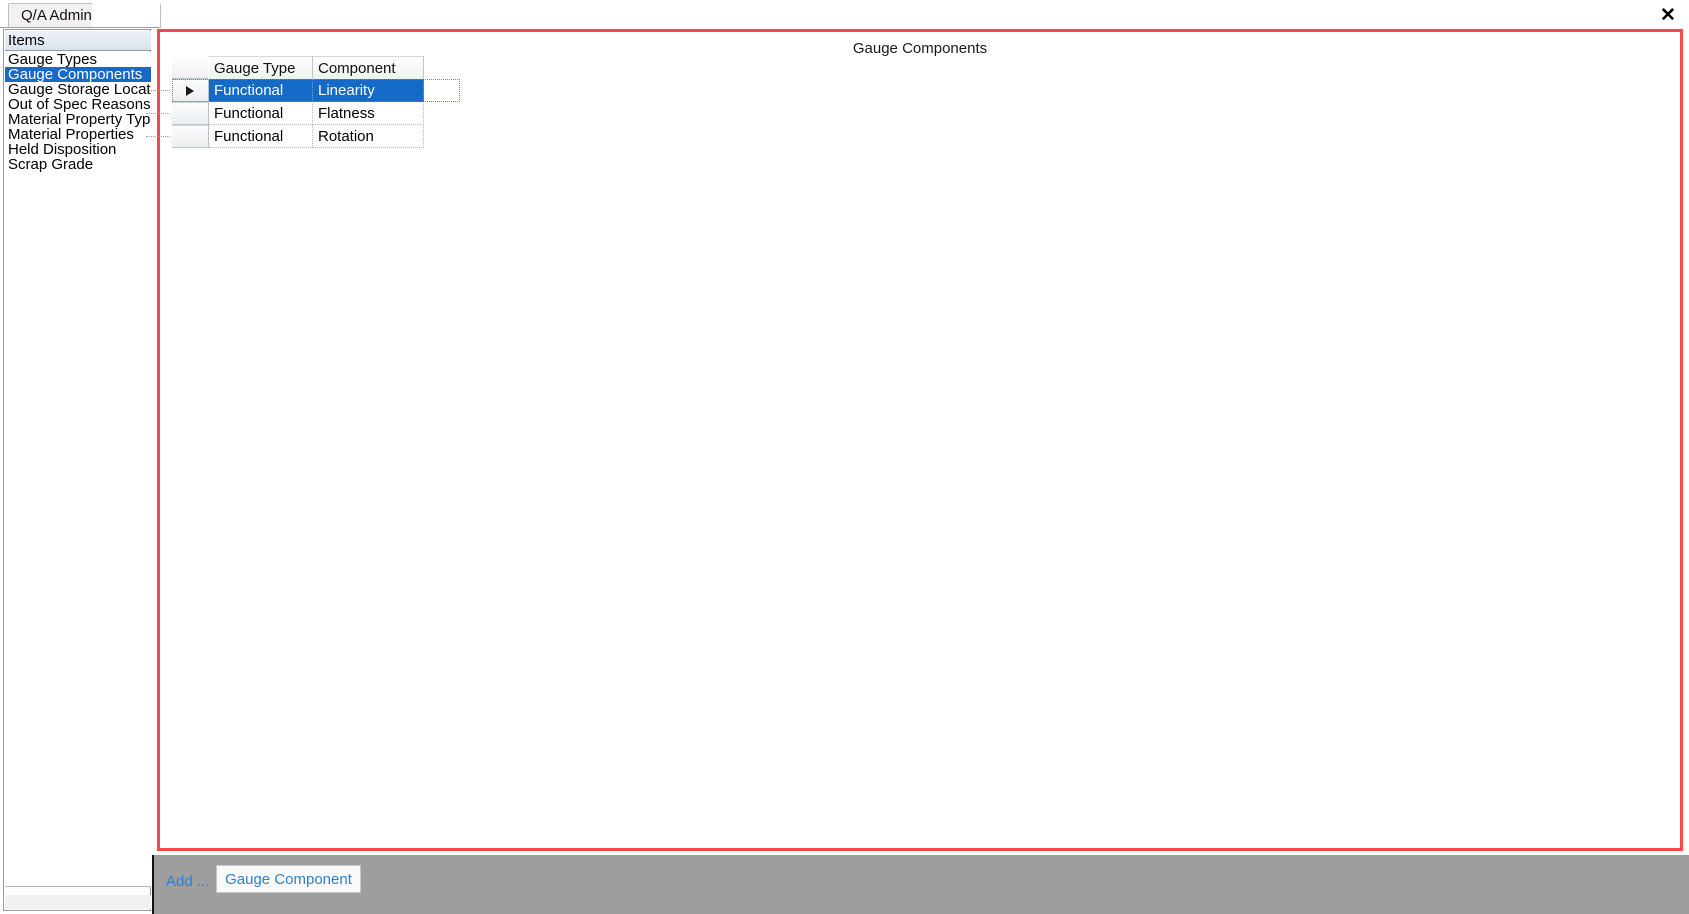 The image size is (1689, 914). I want to click on tab-strip: Q/A Admin, so click(844, 14).